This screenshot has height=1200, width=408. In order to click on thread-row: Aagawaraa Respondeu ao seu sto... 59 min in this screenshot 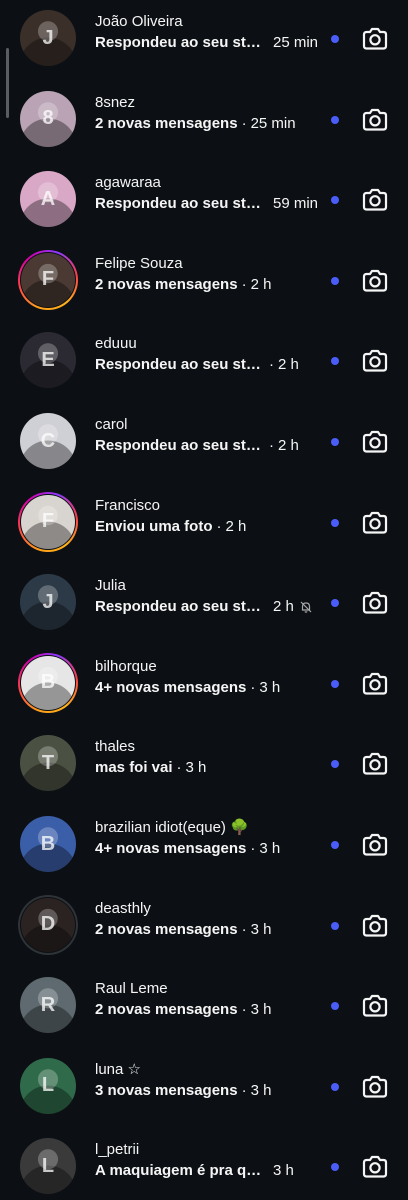, I will do `click(204, 201)`.